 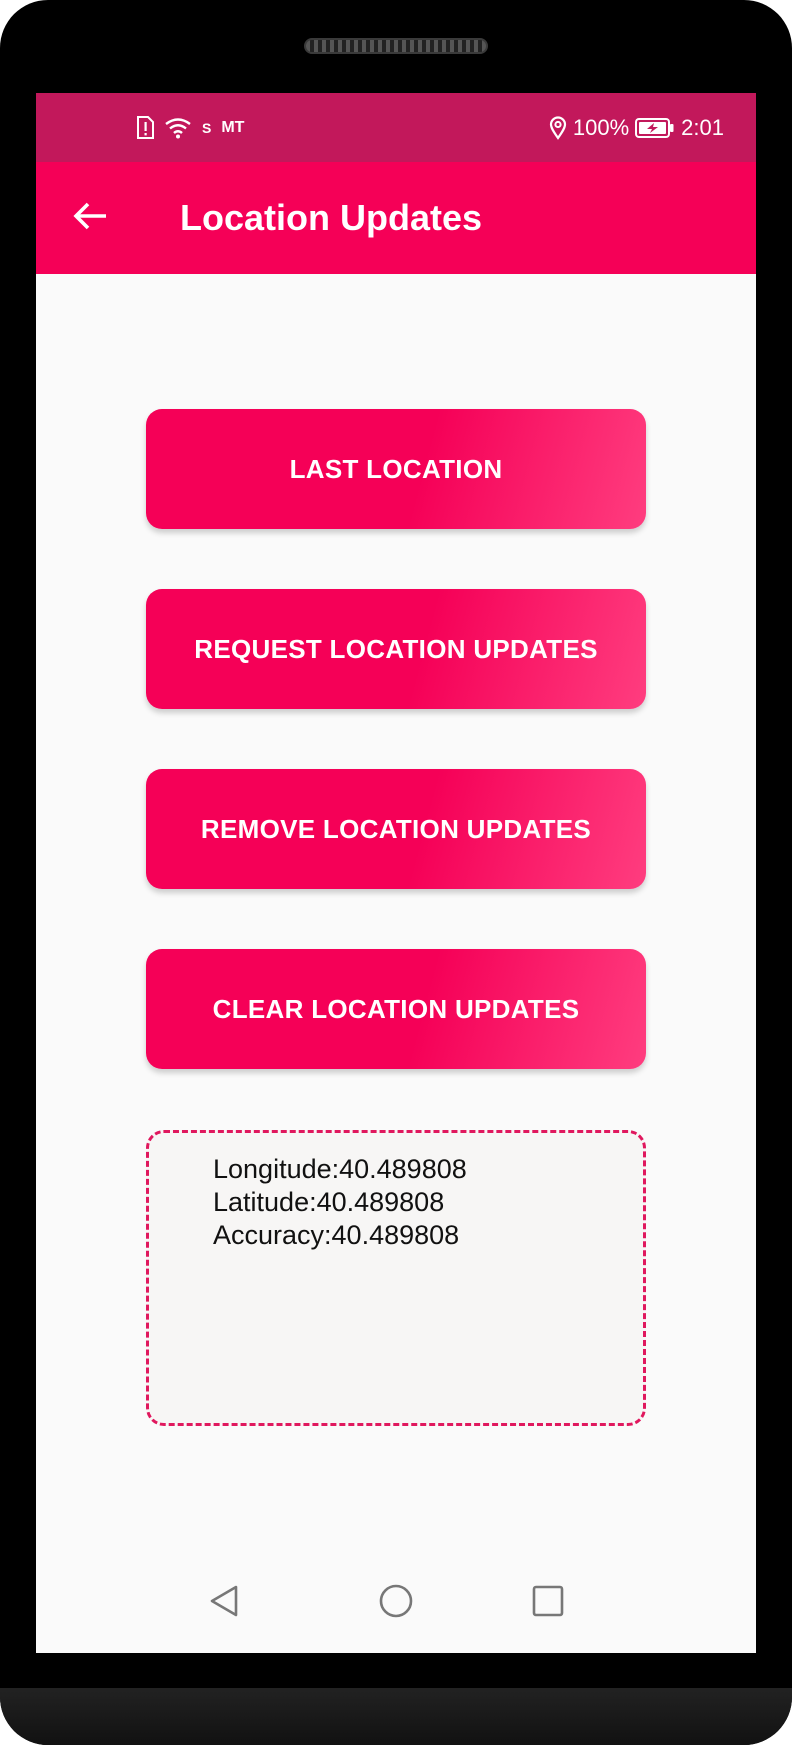 What do you see at coordinates (396, 46) in the screenshot?
I see `earpiece-speaker` at bounding box center [396, 46].